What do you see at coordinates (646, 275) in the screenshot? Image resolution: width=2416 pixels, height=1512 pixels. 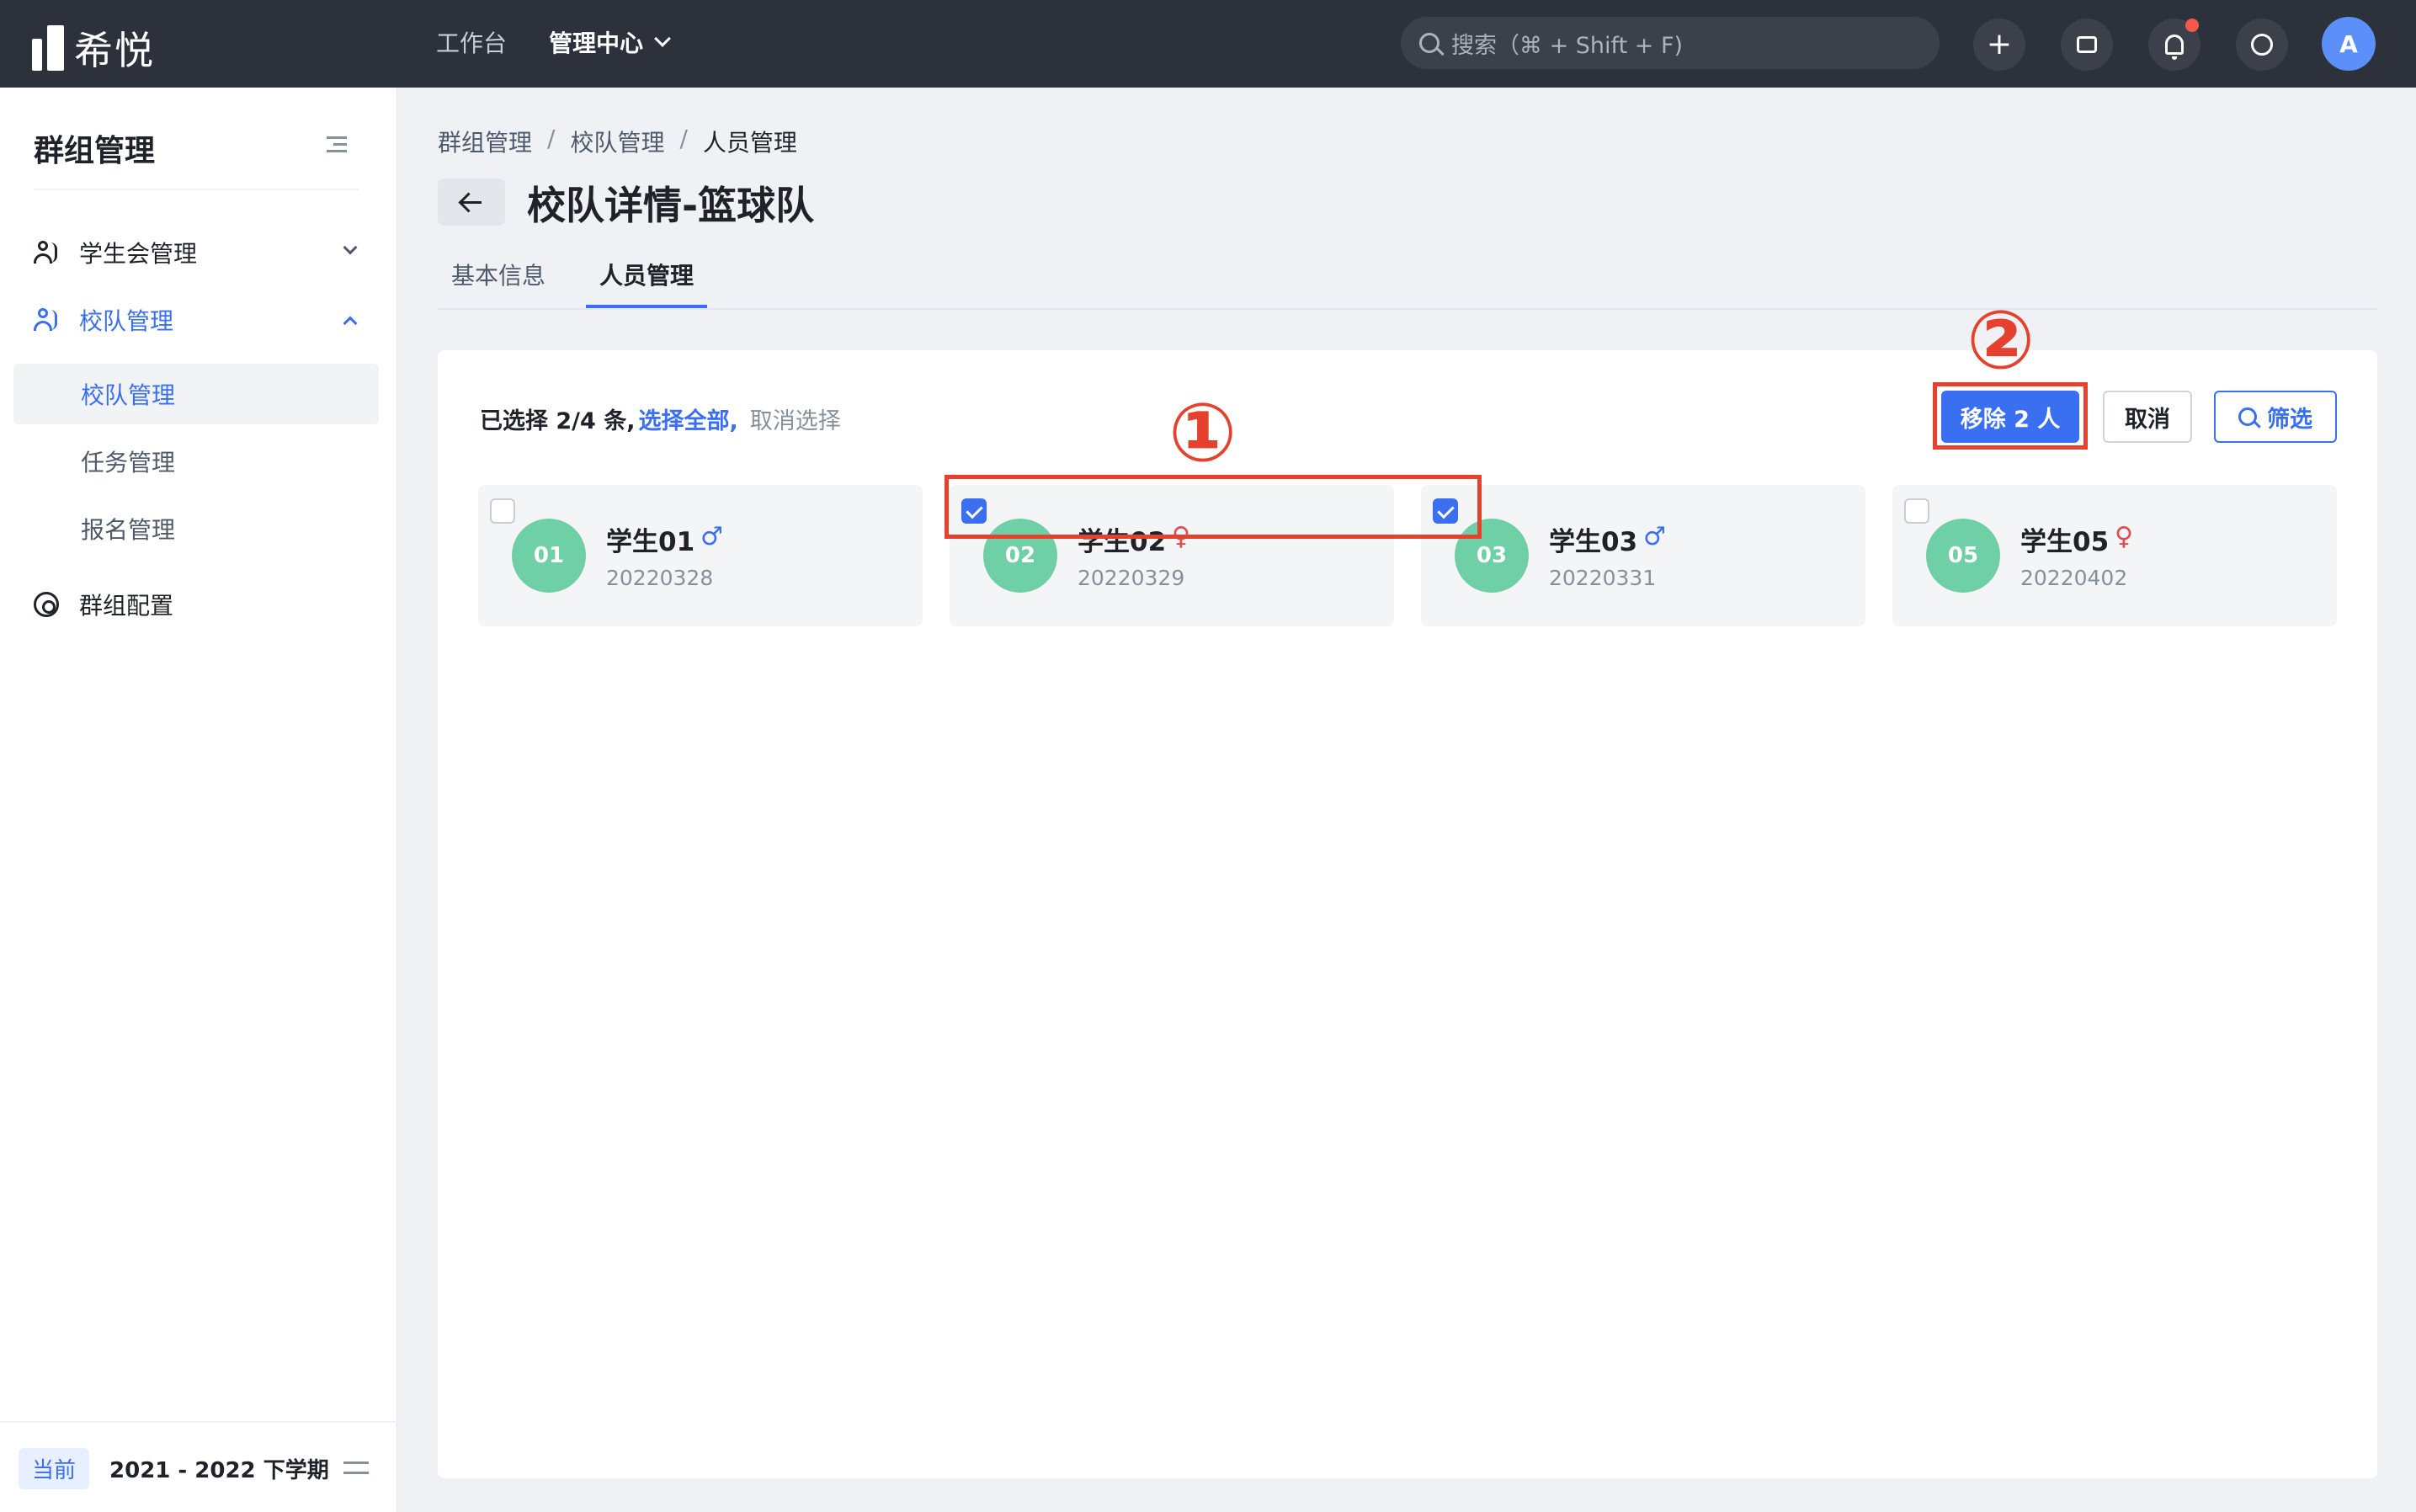 I see `tab-member-management: 人员管理` at bounding box center [646, 275].